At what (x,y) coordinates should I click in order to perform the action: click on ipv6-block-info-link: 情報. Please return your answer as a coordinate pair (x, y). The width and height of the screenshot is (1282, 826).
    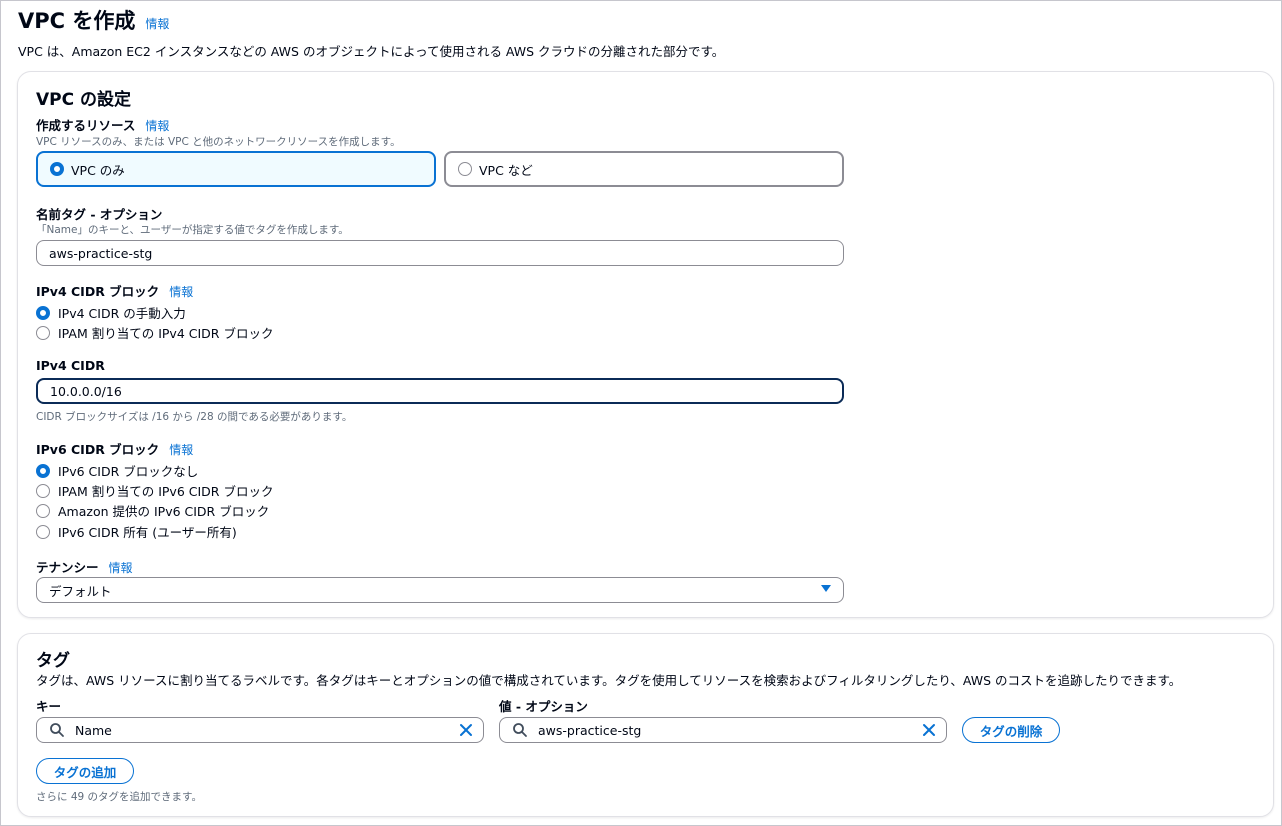
    Looking at the image, I should click on (181, 449).